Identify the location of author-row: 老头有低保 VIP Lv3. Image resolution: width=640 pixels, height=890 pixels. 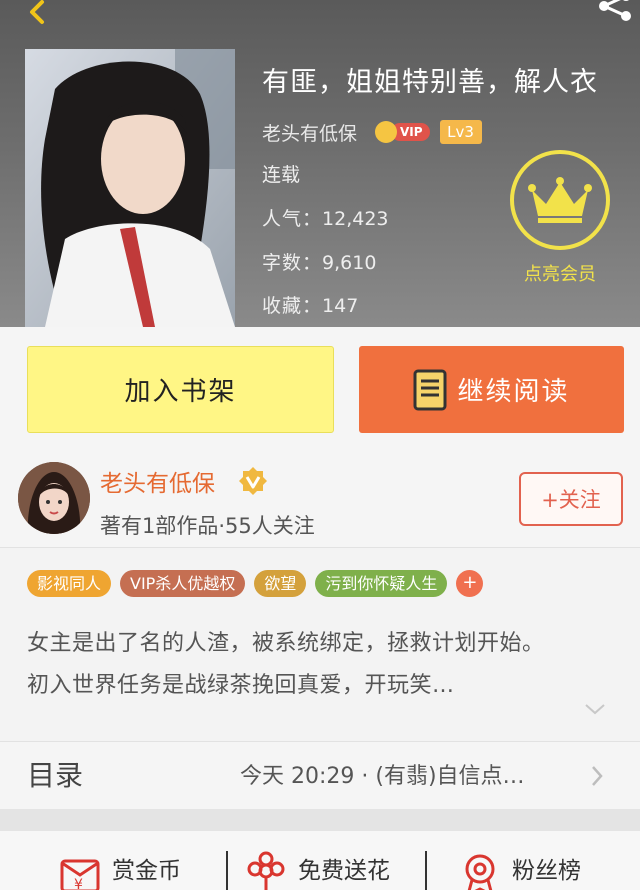
(372, 132).